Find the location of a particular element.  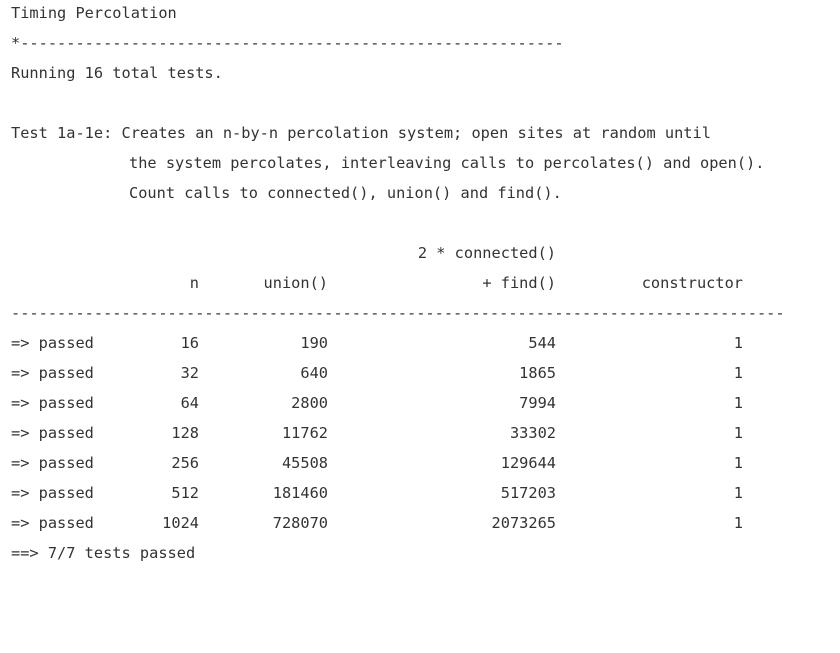

row-n: 512 is located at coordinates (185, 493).